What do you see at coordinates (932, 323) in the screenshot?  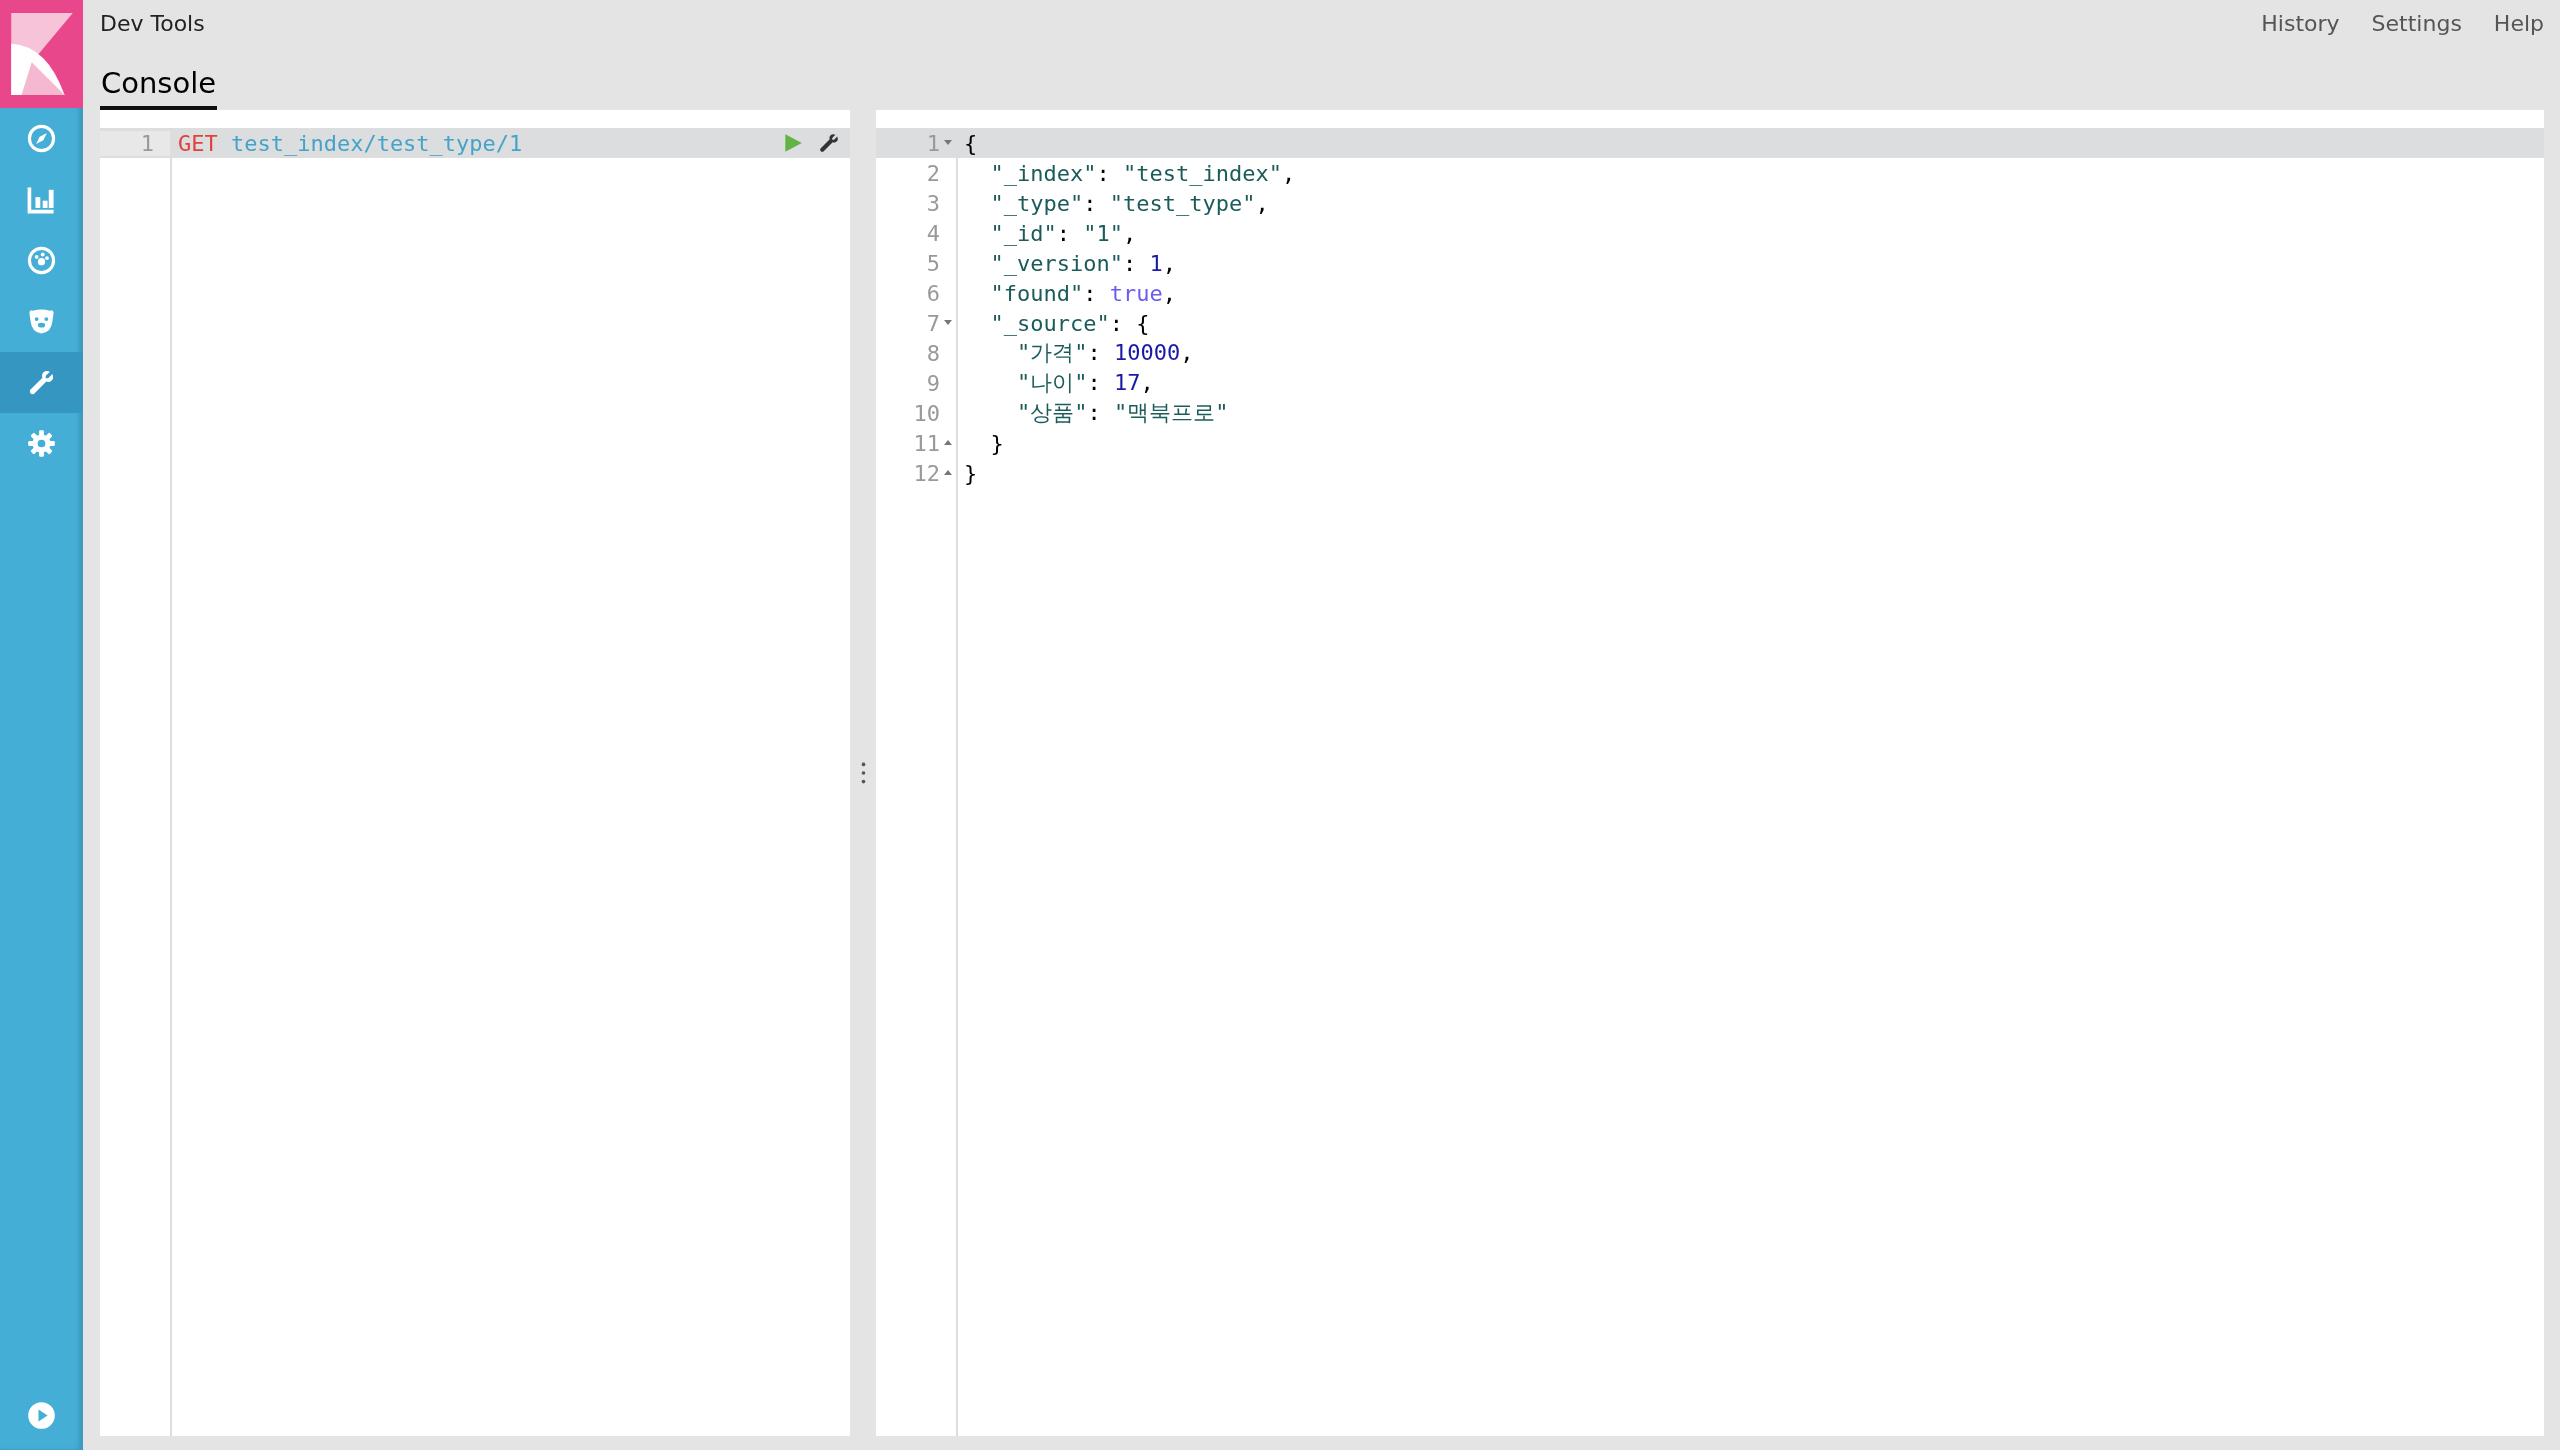 I see `line-number: 7` at bounding box center [932, 323].